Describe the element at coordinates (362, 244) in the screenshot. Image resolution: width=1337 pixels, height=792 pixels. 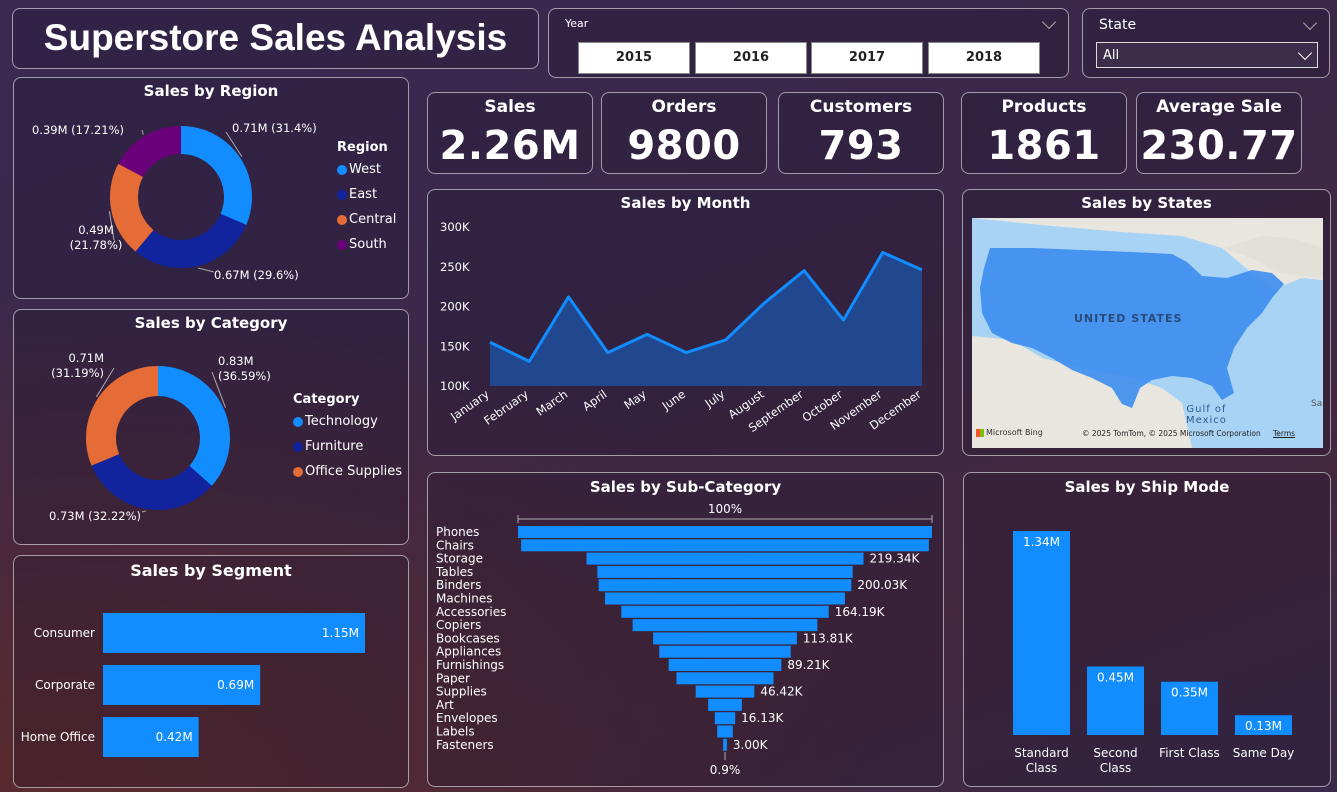
I see `legend-item: South` at that location.